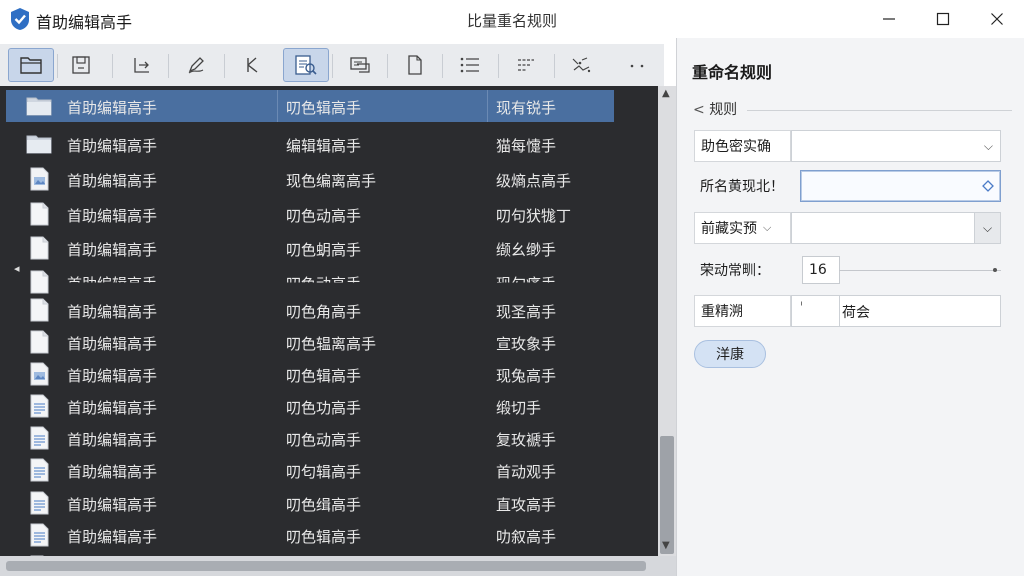 This screenshot has width=1024, height=576. I want to click on field-row-1: 助色密实确 ⌵, so click(847, 146).